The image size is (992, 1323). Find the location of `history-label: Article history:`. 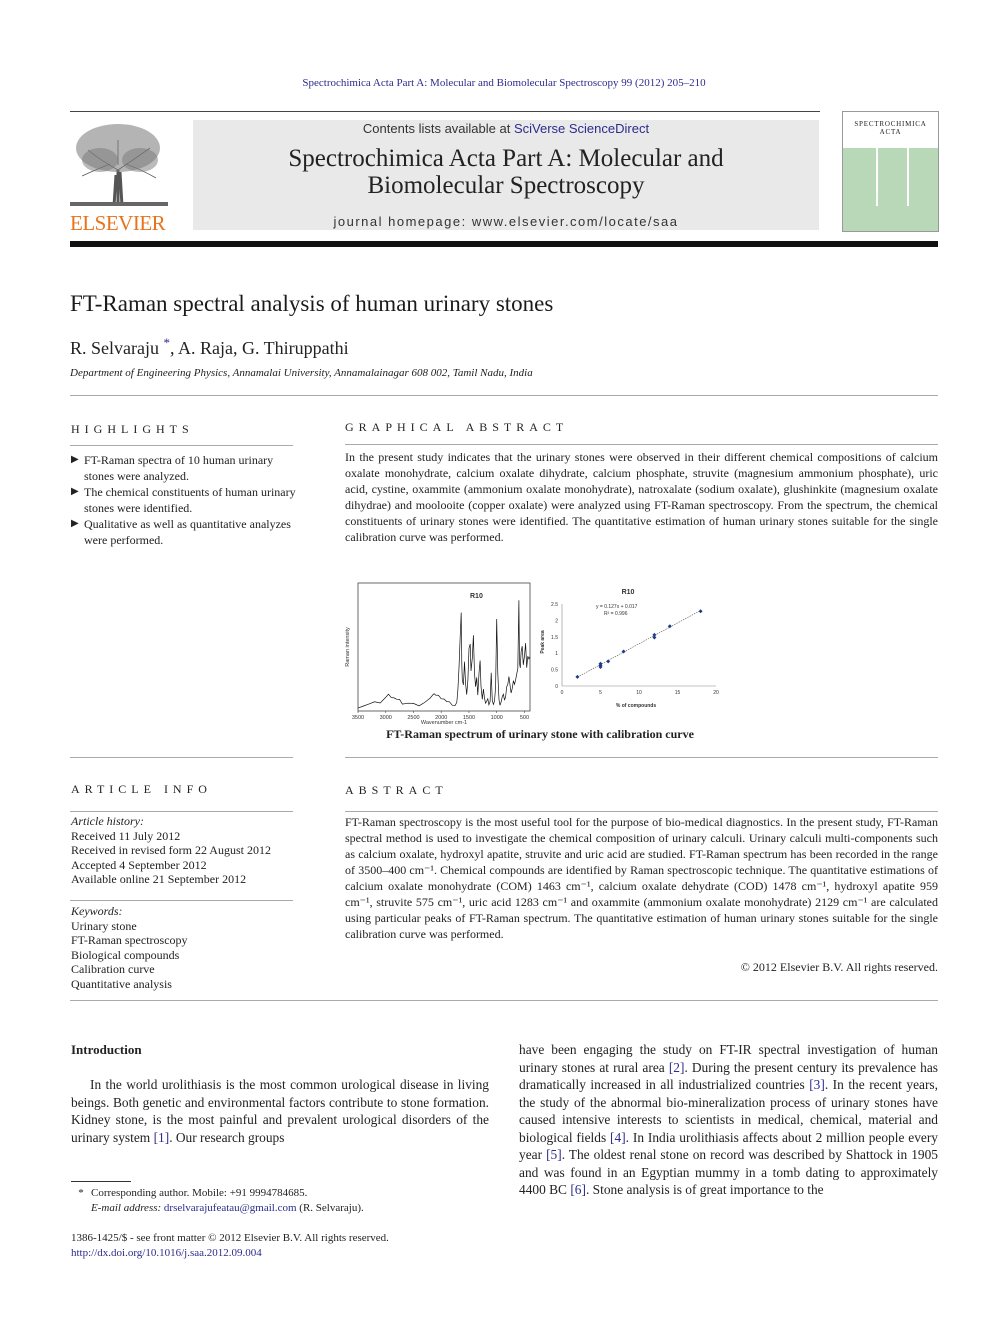

history-label: Article history: is located at coordinates (107, 821).